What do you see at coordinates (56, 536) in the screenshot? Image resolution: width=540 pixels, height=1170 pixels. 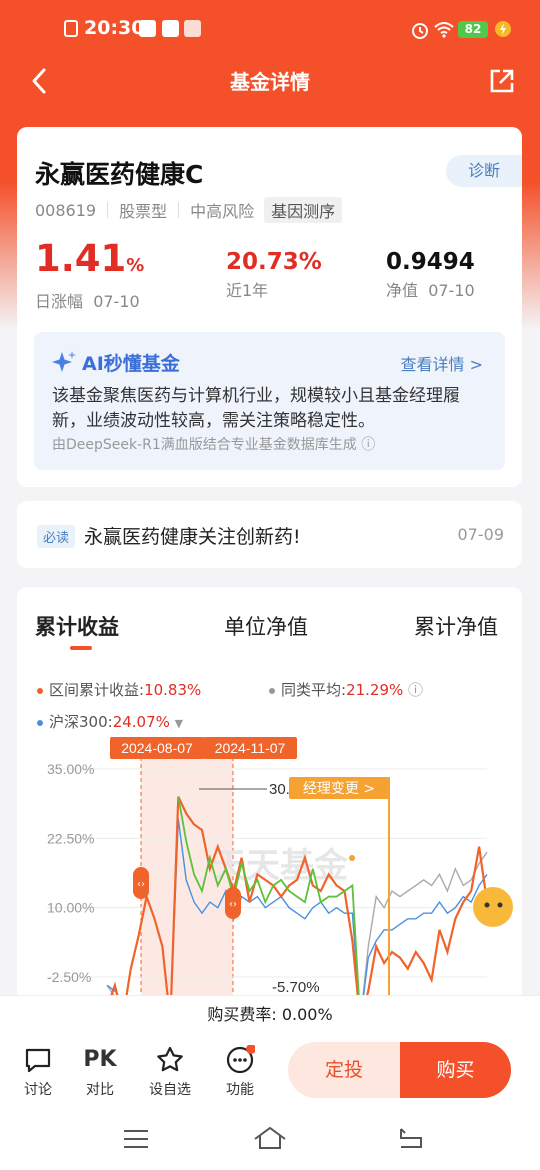 I see `must-read-tag: 必读` at bounding box center [56, 536].